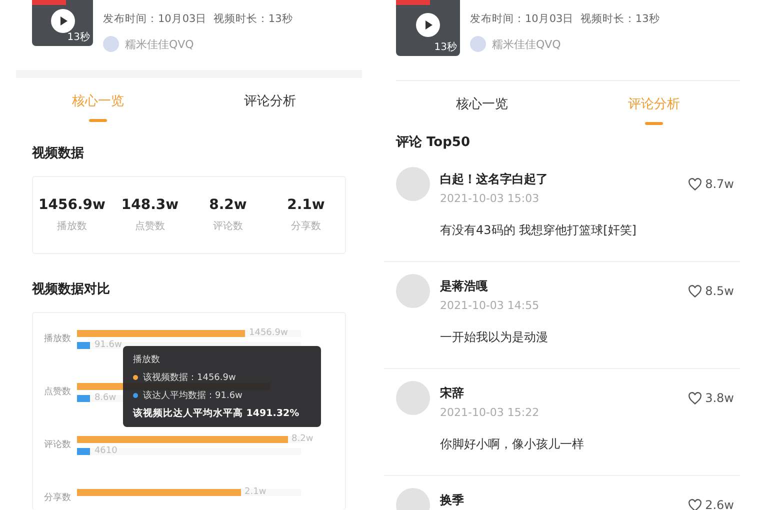 The height and width of the screenshot is (510, 768). What do you see at coordinates (464, 286) in the screenshot?
I see `comment-author: 是蒋浩嘎` at bounding box center [464, 286].